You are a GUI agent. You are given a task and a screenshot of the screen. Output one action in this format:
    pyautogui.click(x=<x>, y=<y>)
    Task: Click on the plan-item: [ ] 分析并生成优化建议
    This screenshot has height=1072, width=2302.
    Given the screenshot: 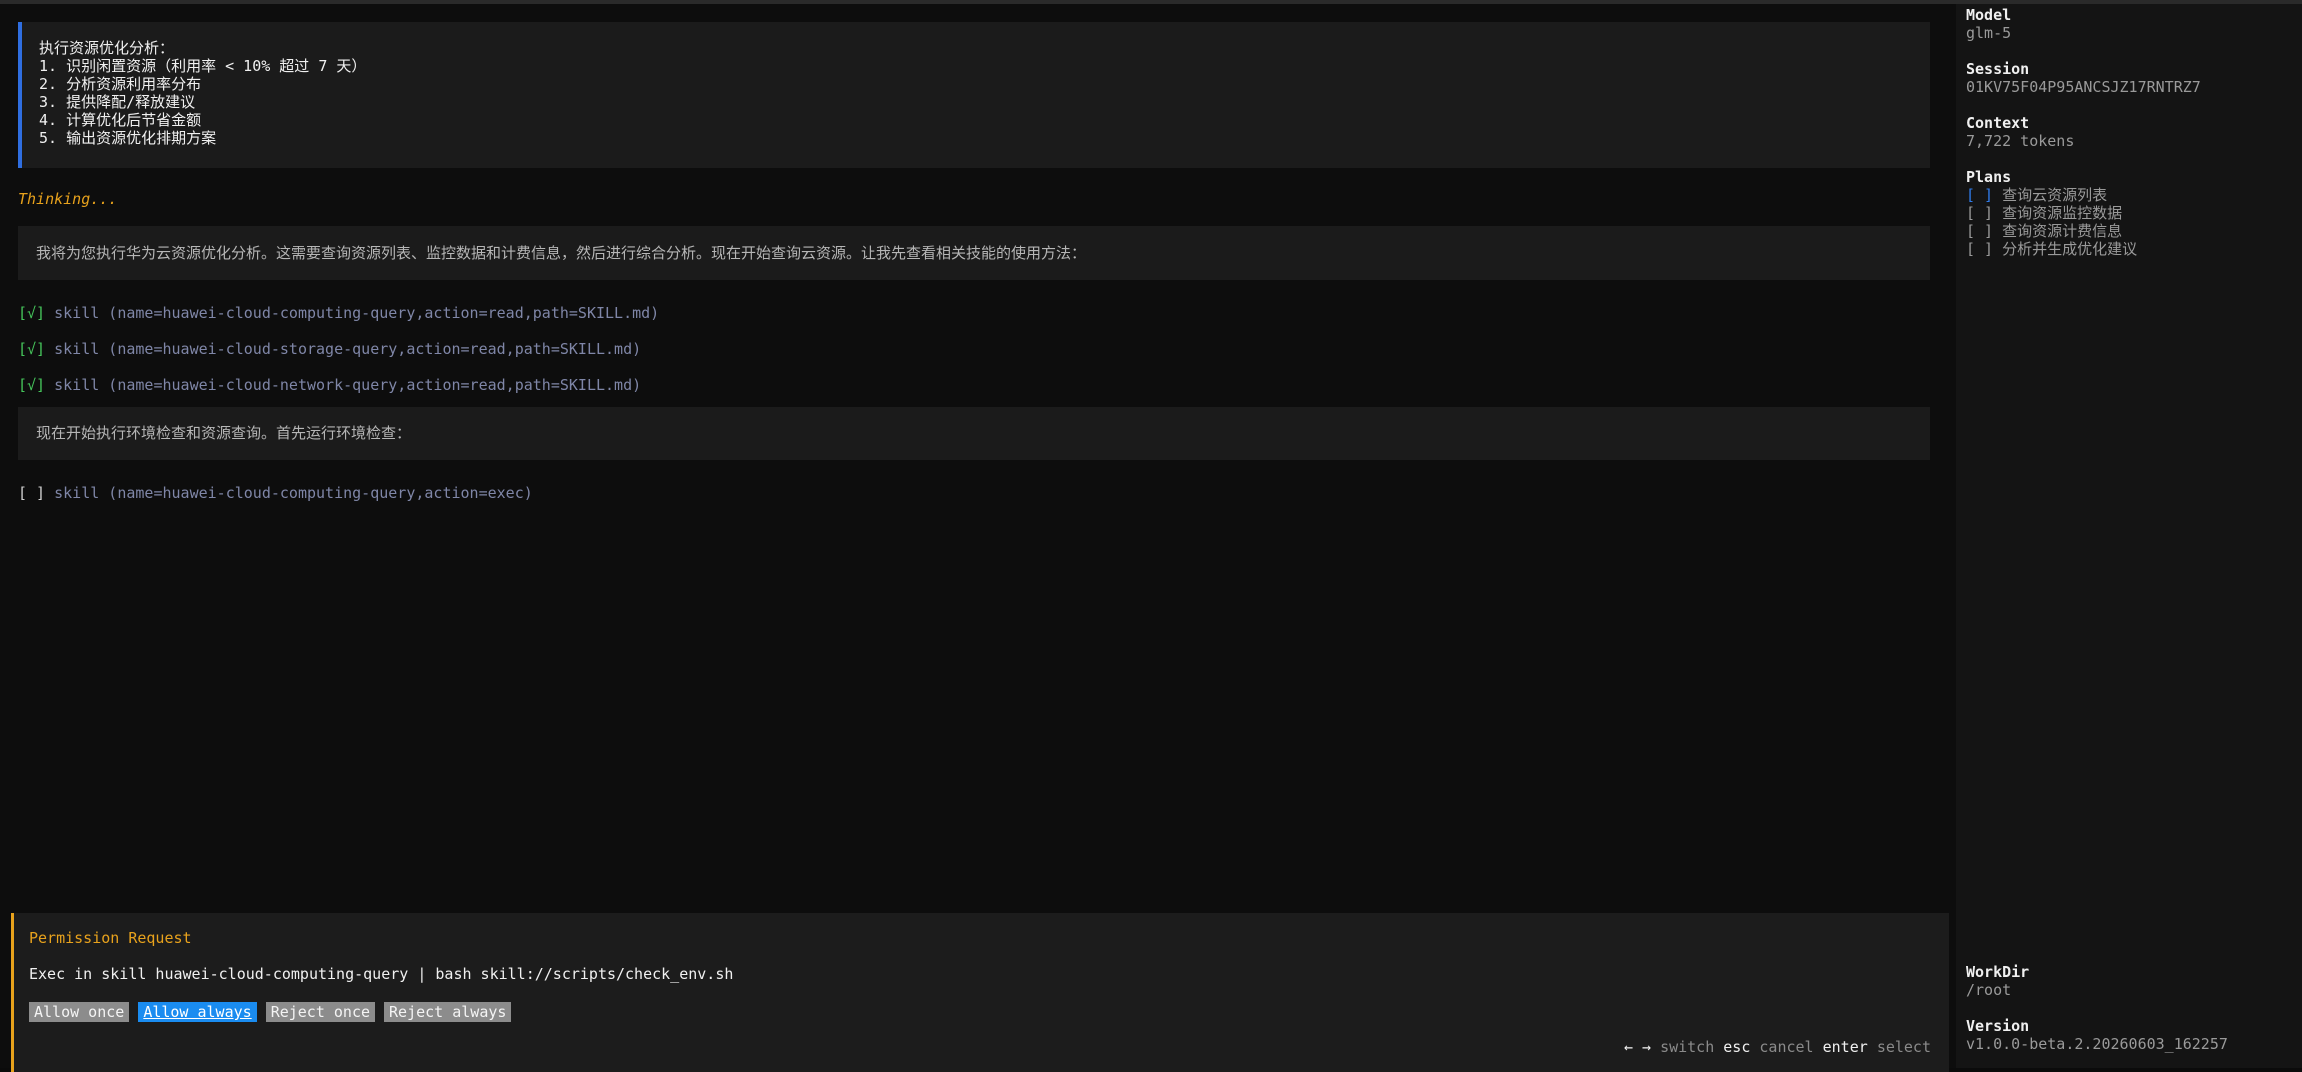 What is the action you would take?
    pyautogui.click(x=2051, y=249)
    